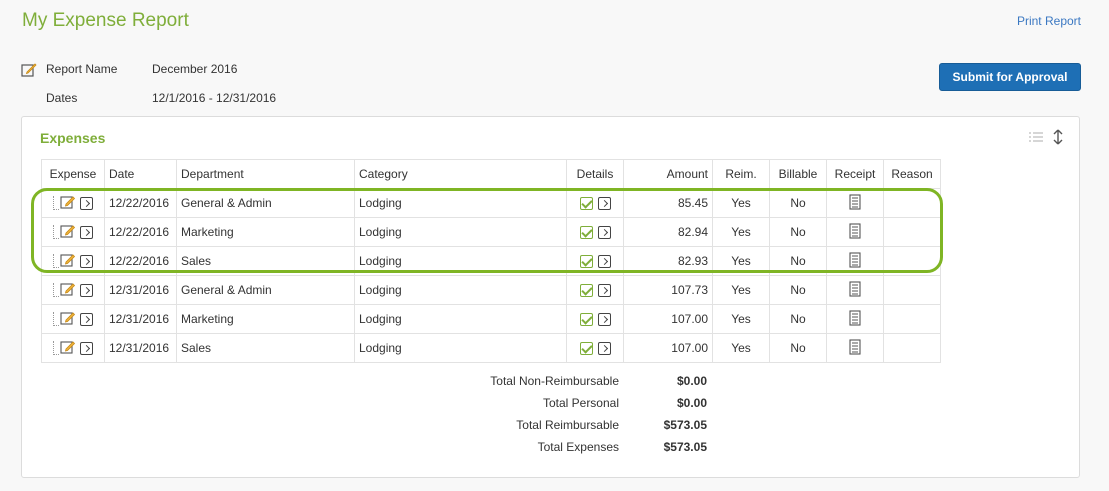 The width and height of the screenshot is (1109, 491). I want to click on edit-report-icon, so click(29, 70).